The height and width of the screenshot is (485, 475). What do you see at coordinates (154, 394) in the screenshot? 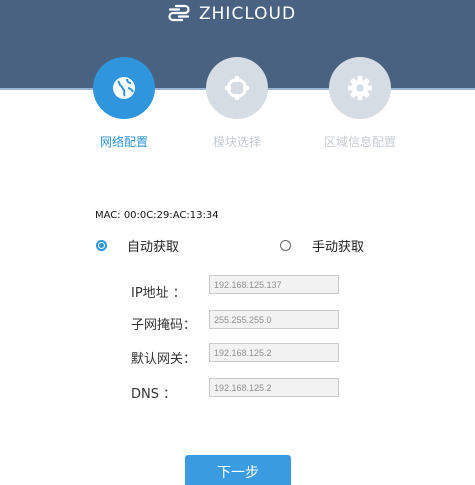
I see `dns-label: DNS ：` at bounding box center [154, 394].